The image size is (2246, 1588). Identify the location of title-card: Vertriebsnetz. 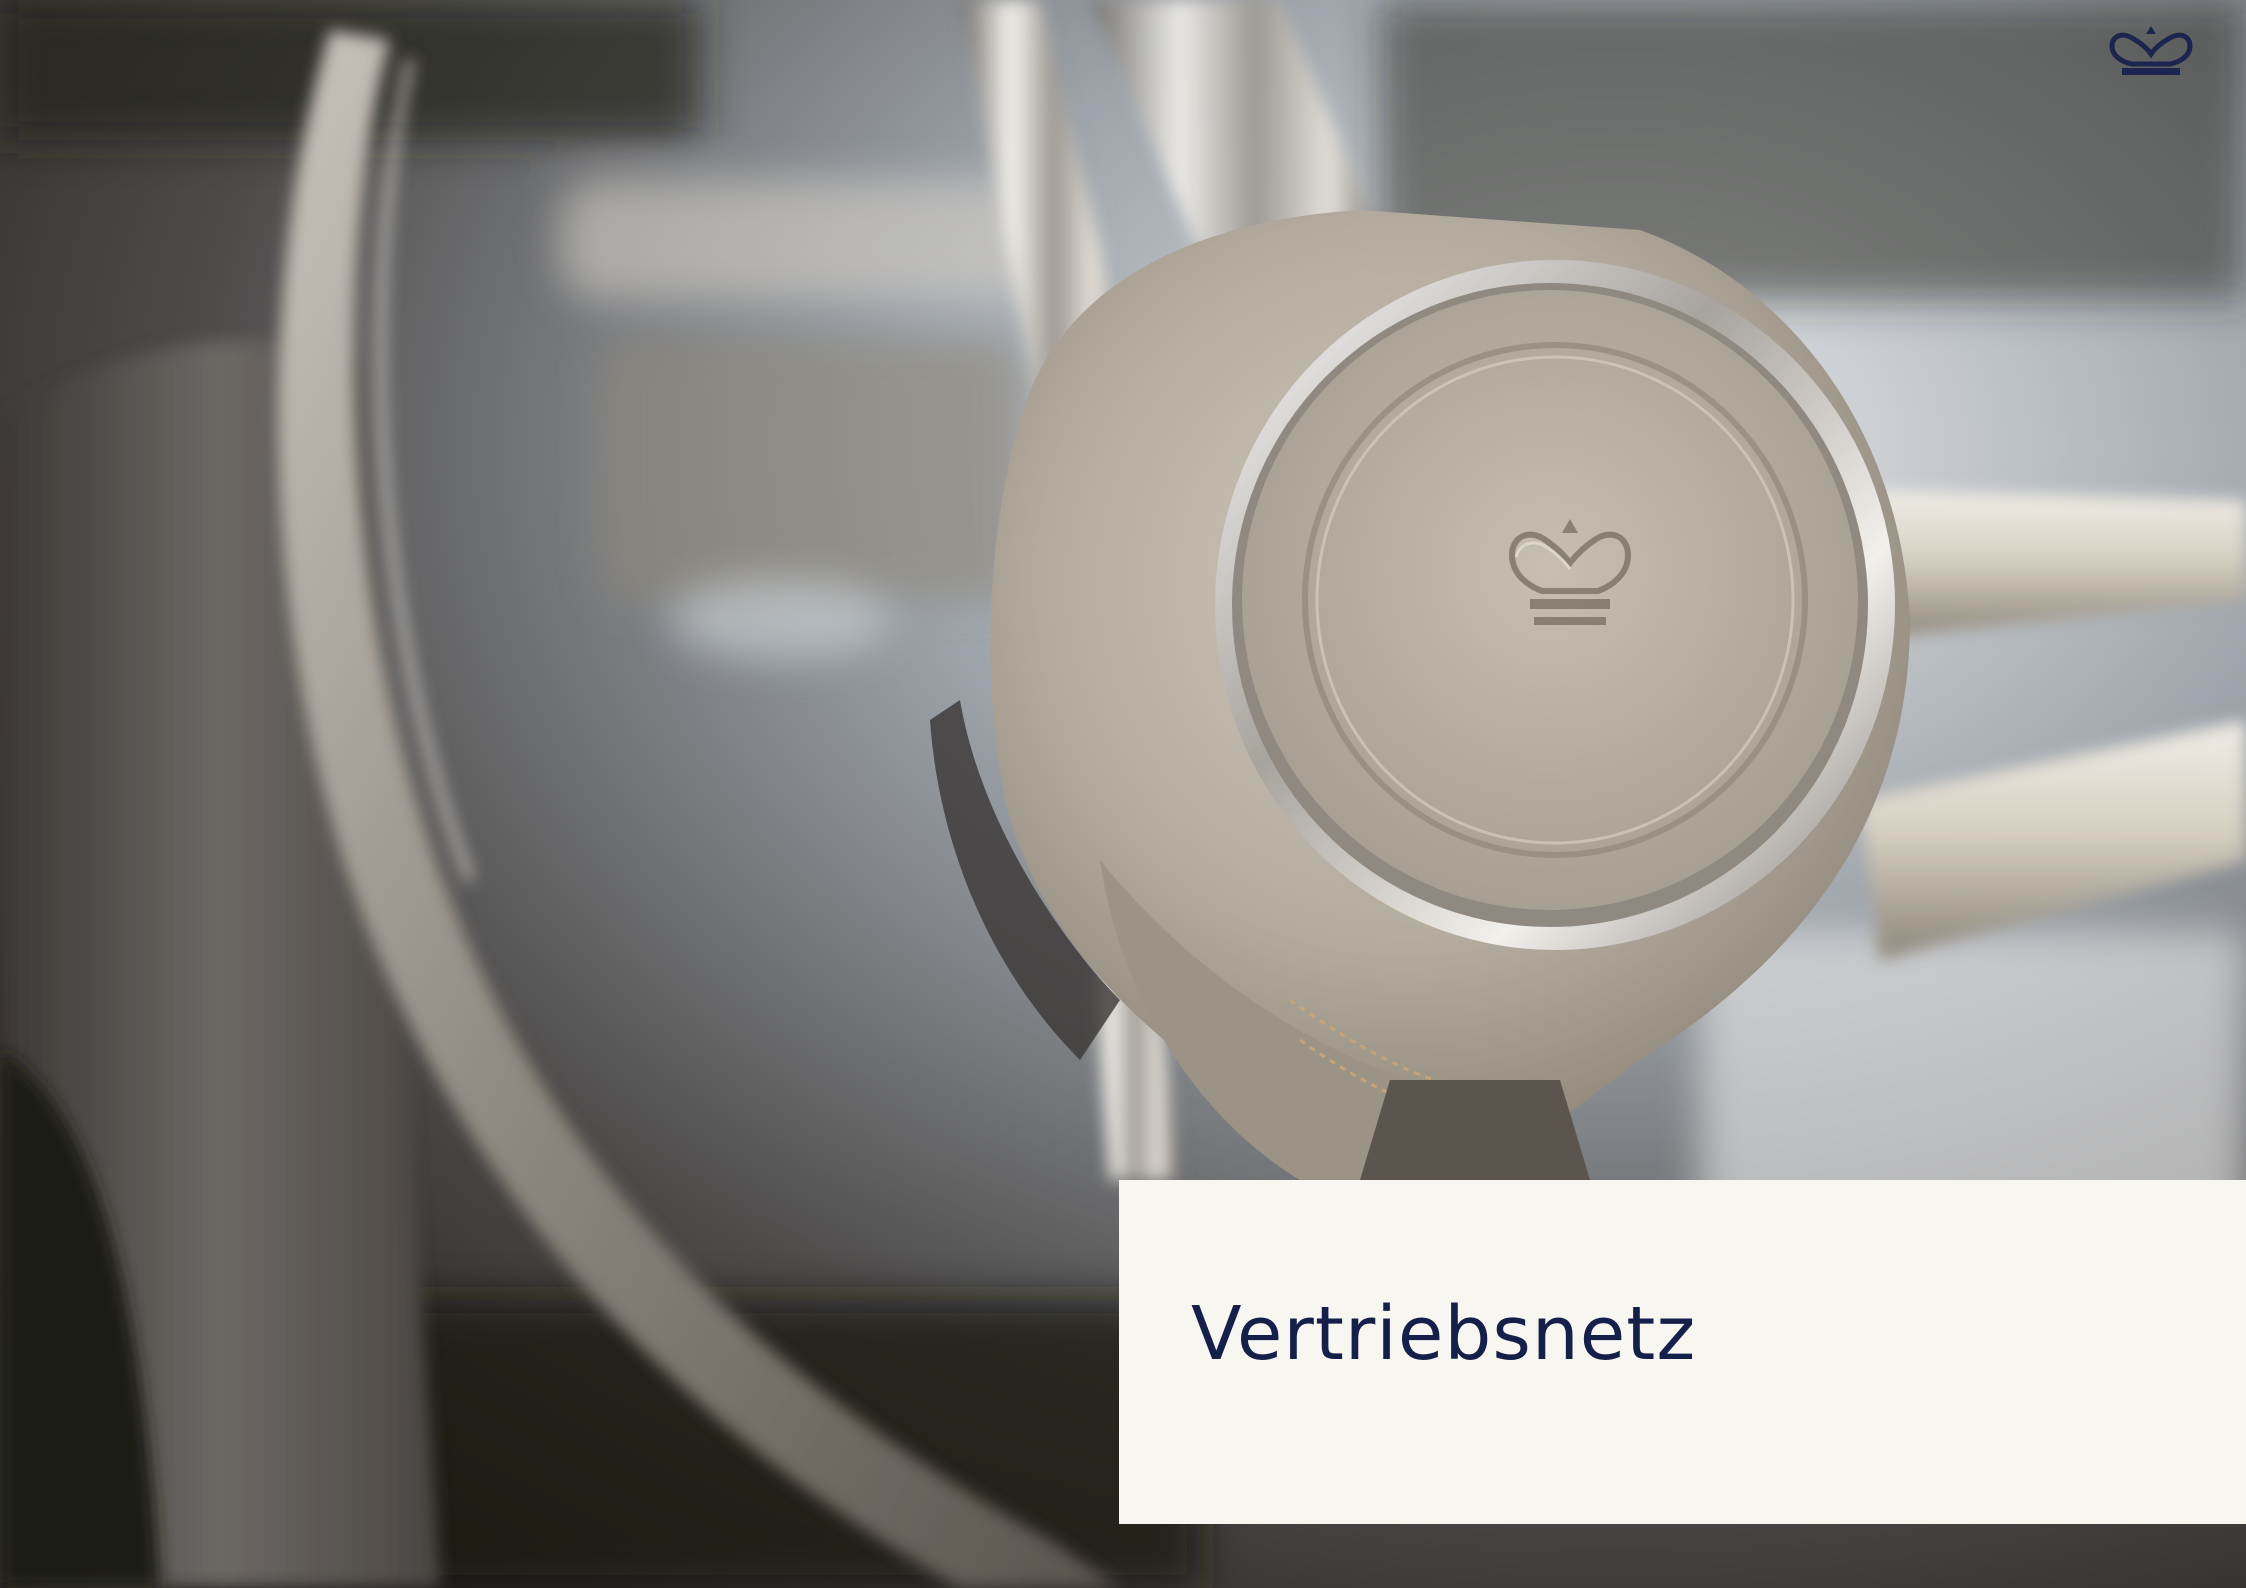
(1682, 1352).